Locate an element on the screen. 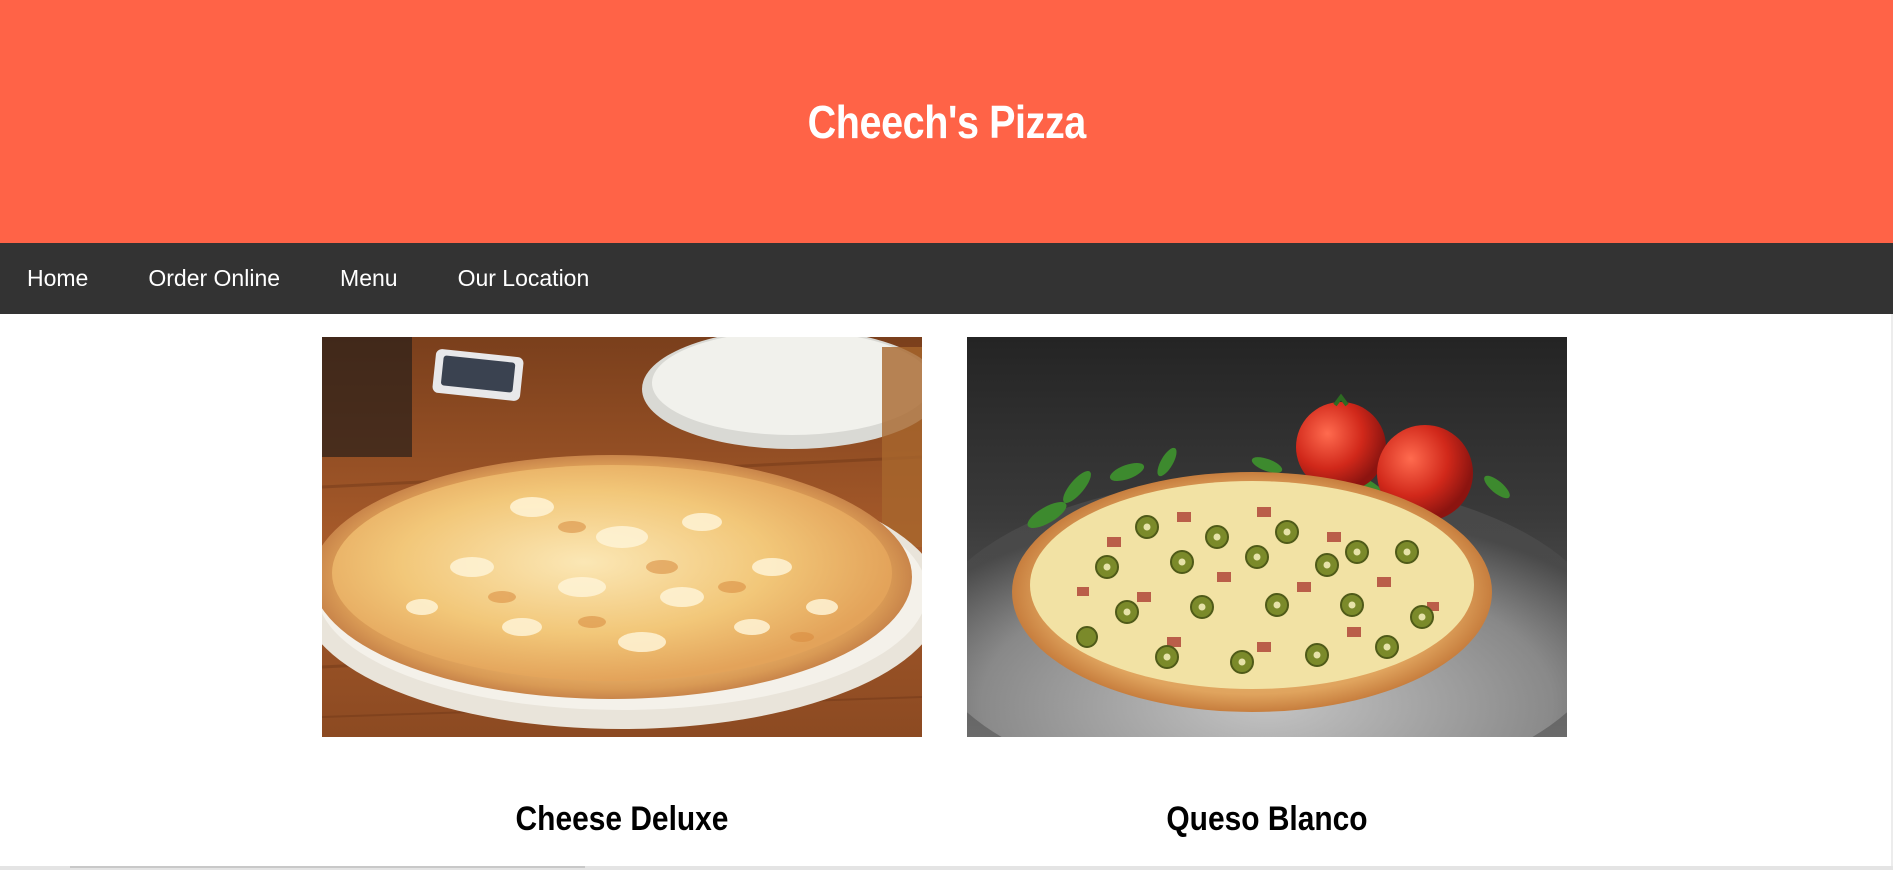 The height and width of the screenshot is (870, 1893). nav-bar: Home Order Online Menu Our Location is located at coordinates (946, 278).